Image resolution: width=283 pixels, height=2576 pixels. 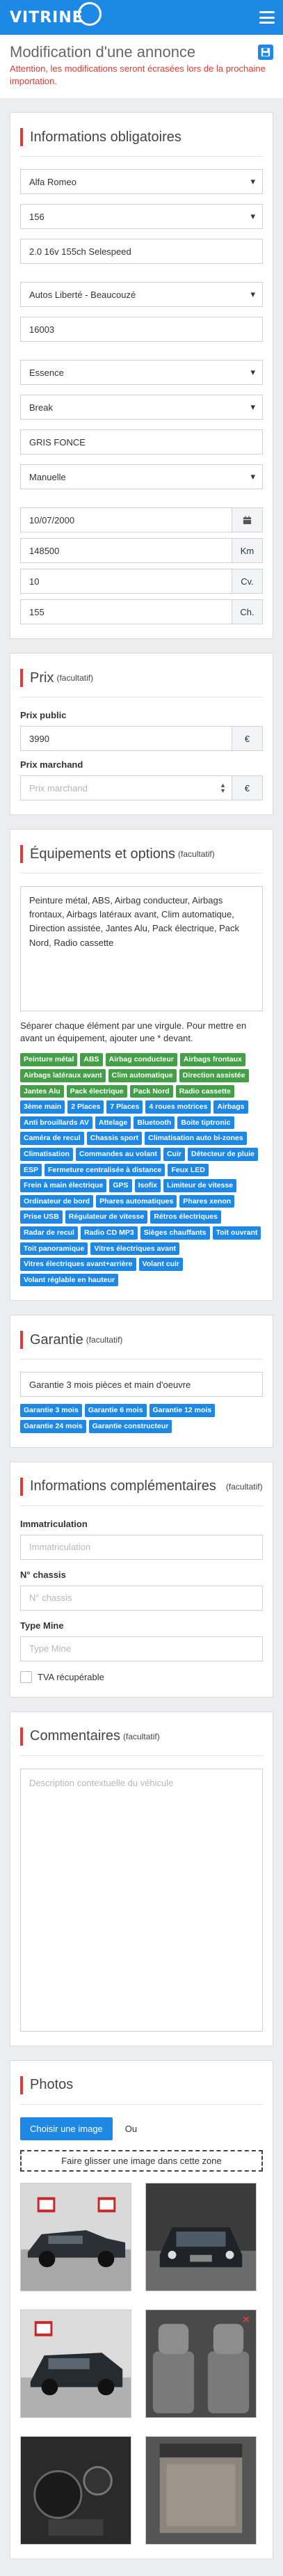 What do you see at coordinates (126, 788) in the screenshot?
I see `dealer-price-input: Prix marchand ▲ ▼` at bounding box center [126, 788].